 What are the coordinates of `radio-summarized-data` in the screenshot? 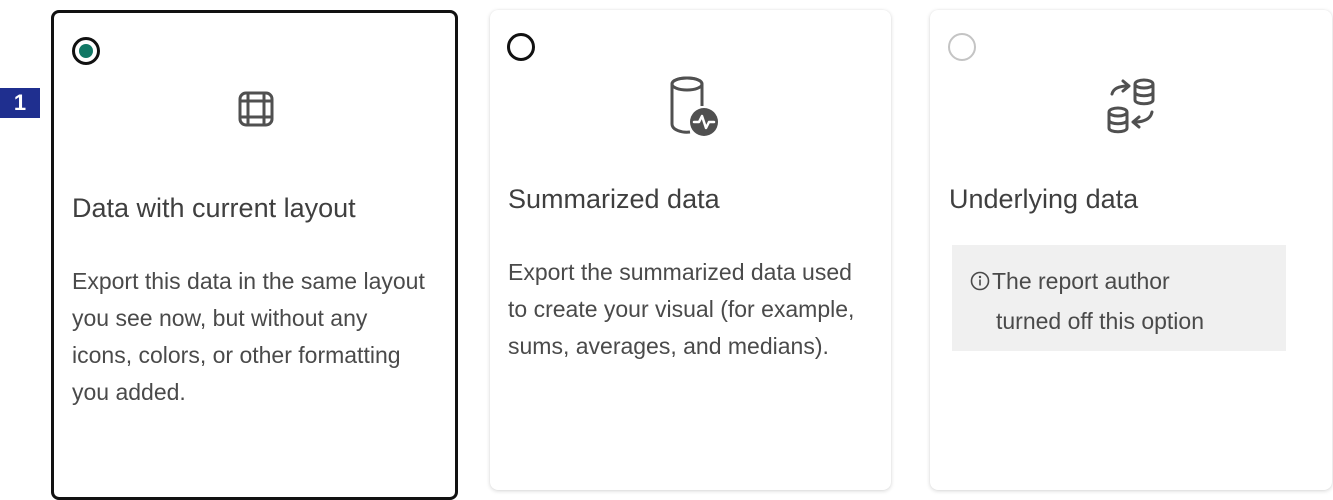 It's located at (521, 47).